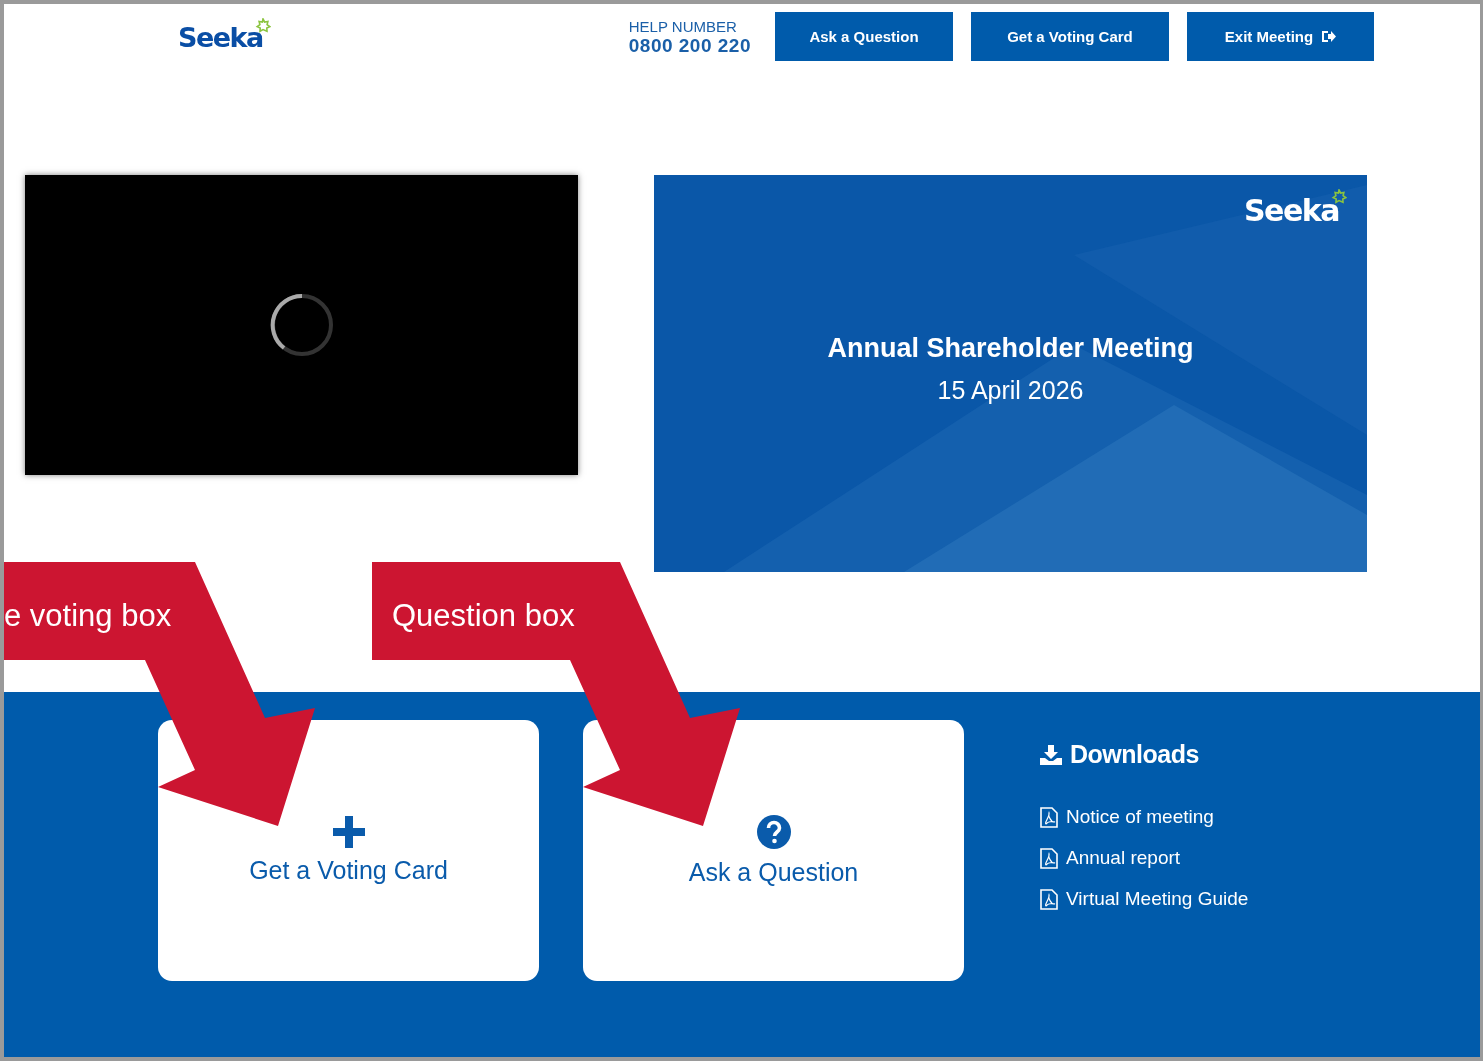  I want to click on video-player, so click(301, 325).